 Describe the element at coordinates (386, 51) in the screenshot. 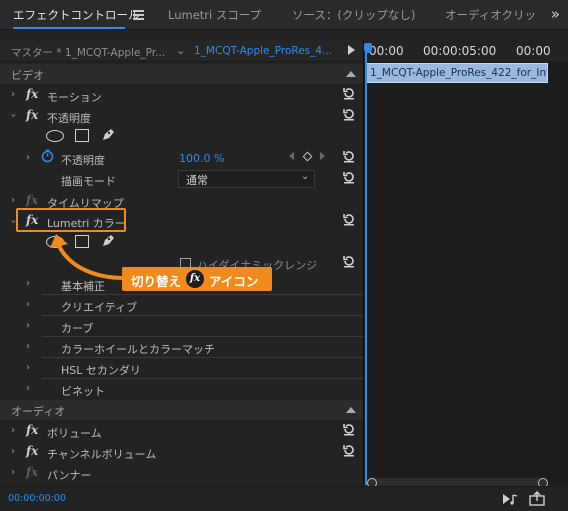

I see `ruler-time-start: 00:00` at that location.